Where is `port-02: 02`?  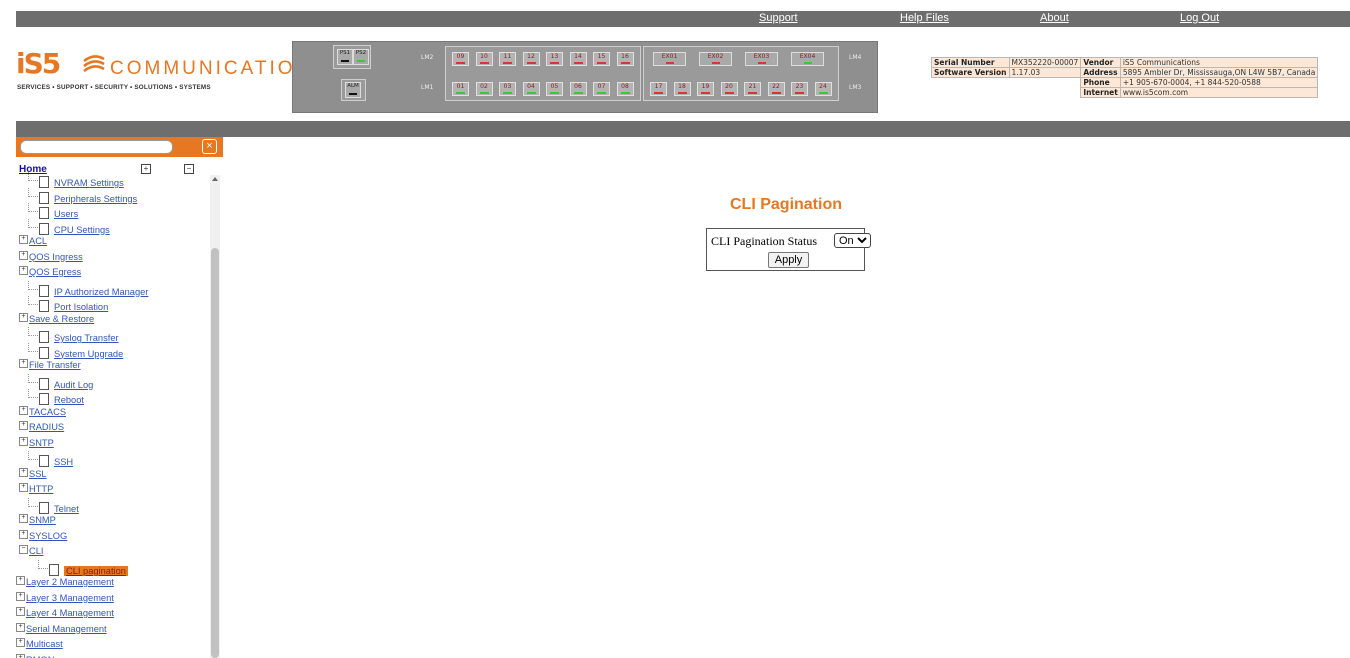 port-02: 02 is located at coordinates (484, 89).